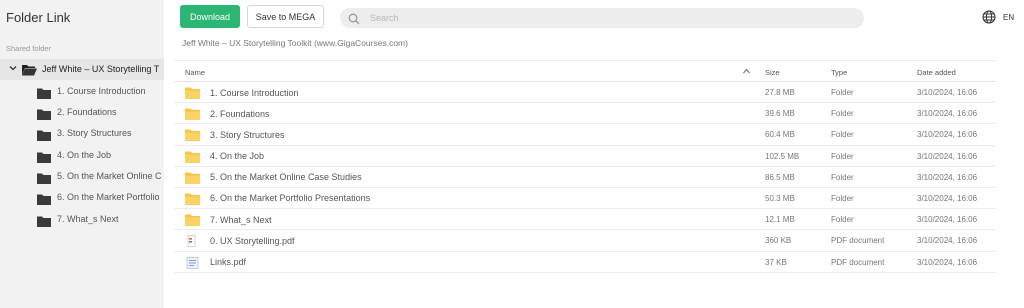 The width and height of the screenshot is (1024, 308). What do you see at coordinates (237, 156) in the screenshot?
I see `file-name: 4. On the Job` at bounding box center [237, 156].